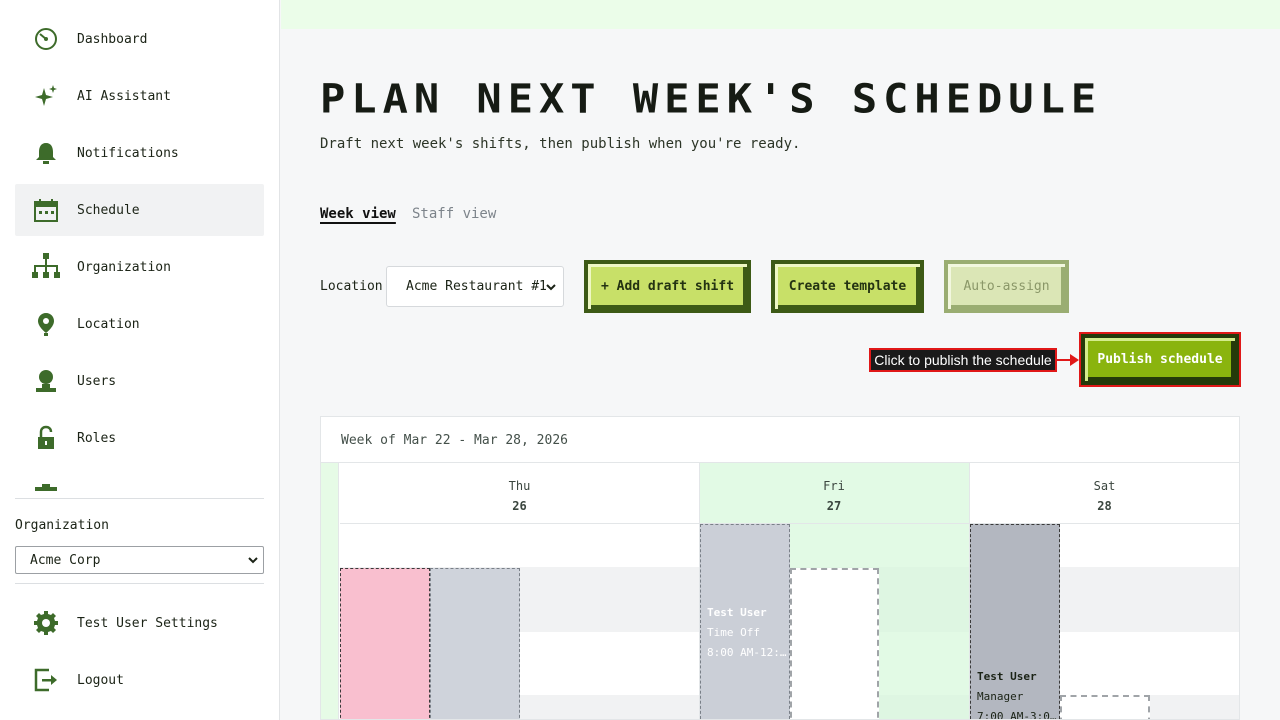  I want to click on create-template-button: Create template, so click(847, 286).